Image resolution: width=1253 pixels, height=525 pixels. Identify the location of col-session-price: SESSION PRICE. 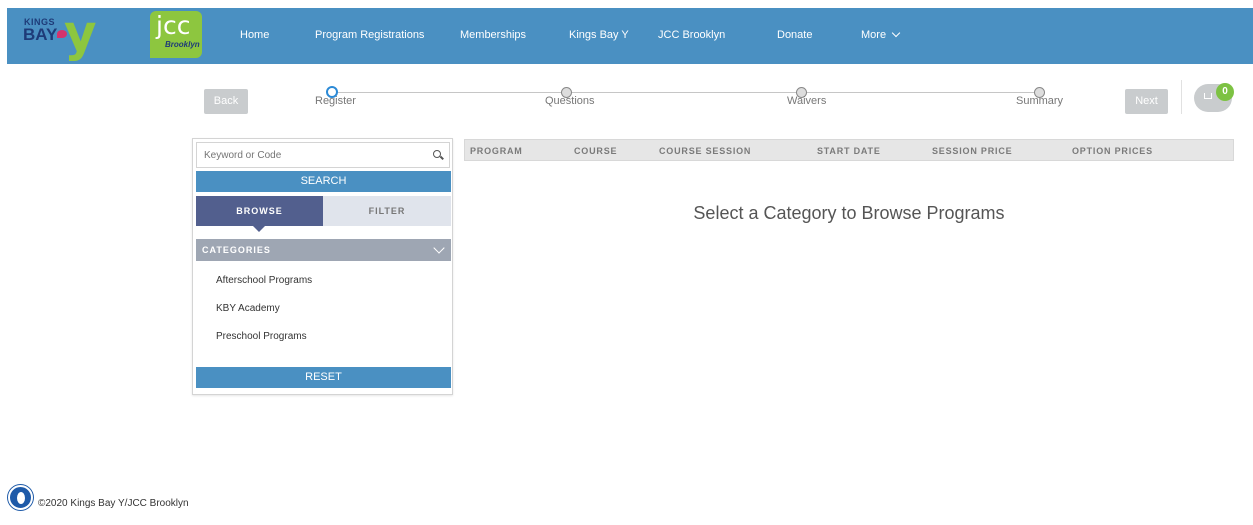
(972, 151).